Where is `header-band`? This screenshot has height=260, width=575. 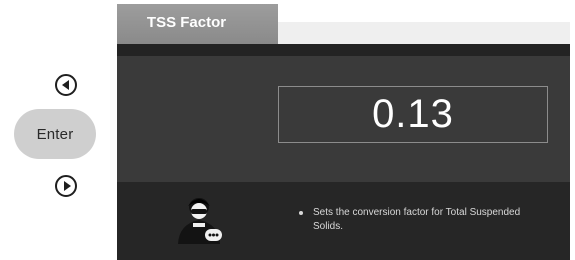 header-band is located at coordinates (343, 50).